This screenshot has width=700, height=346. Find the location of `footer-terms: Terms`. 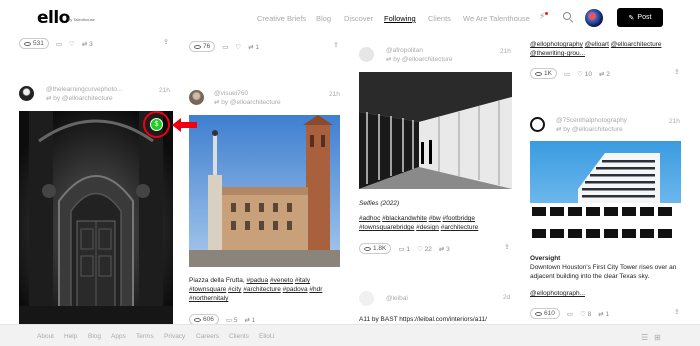

footer-terms: Terms is located at coordinates (145, 336).